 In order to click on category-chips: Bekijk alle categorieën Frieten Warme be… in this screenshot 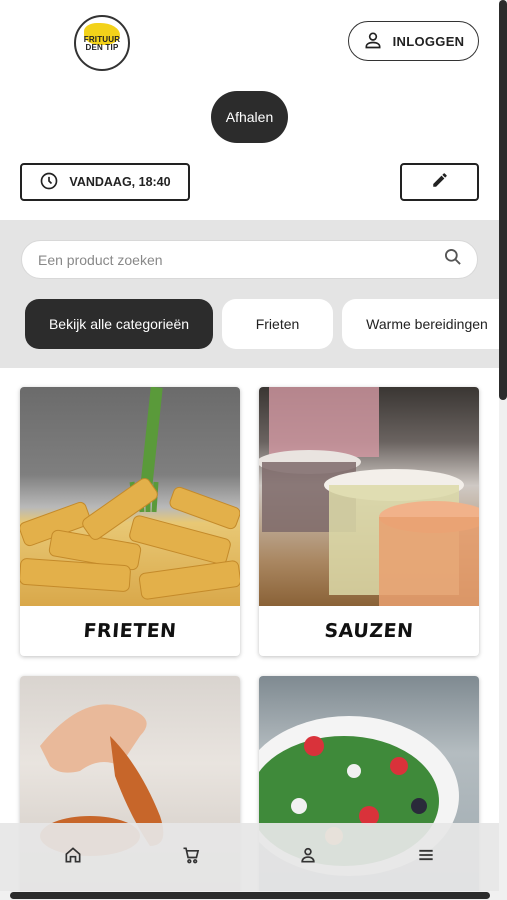, I will do `click(262, 324)`.